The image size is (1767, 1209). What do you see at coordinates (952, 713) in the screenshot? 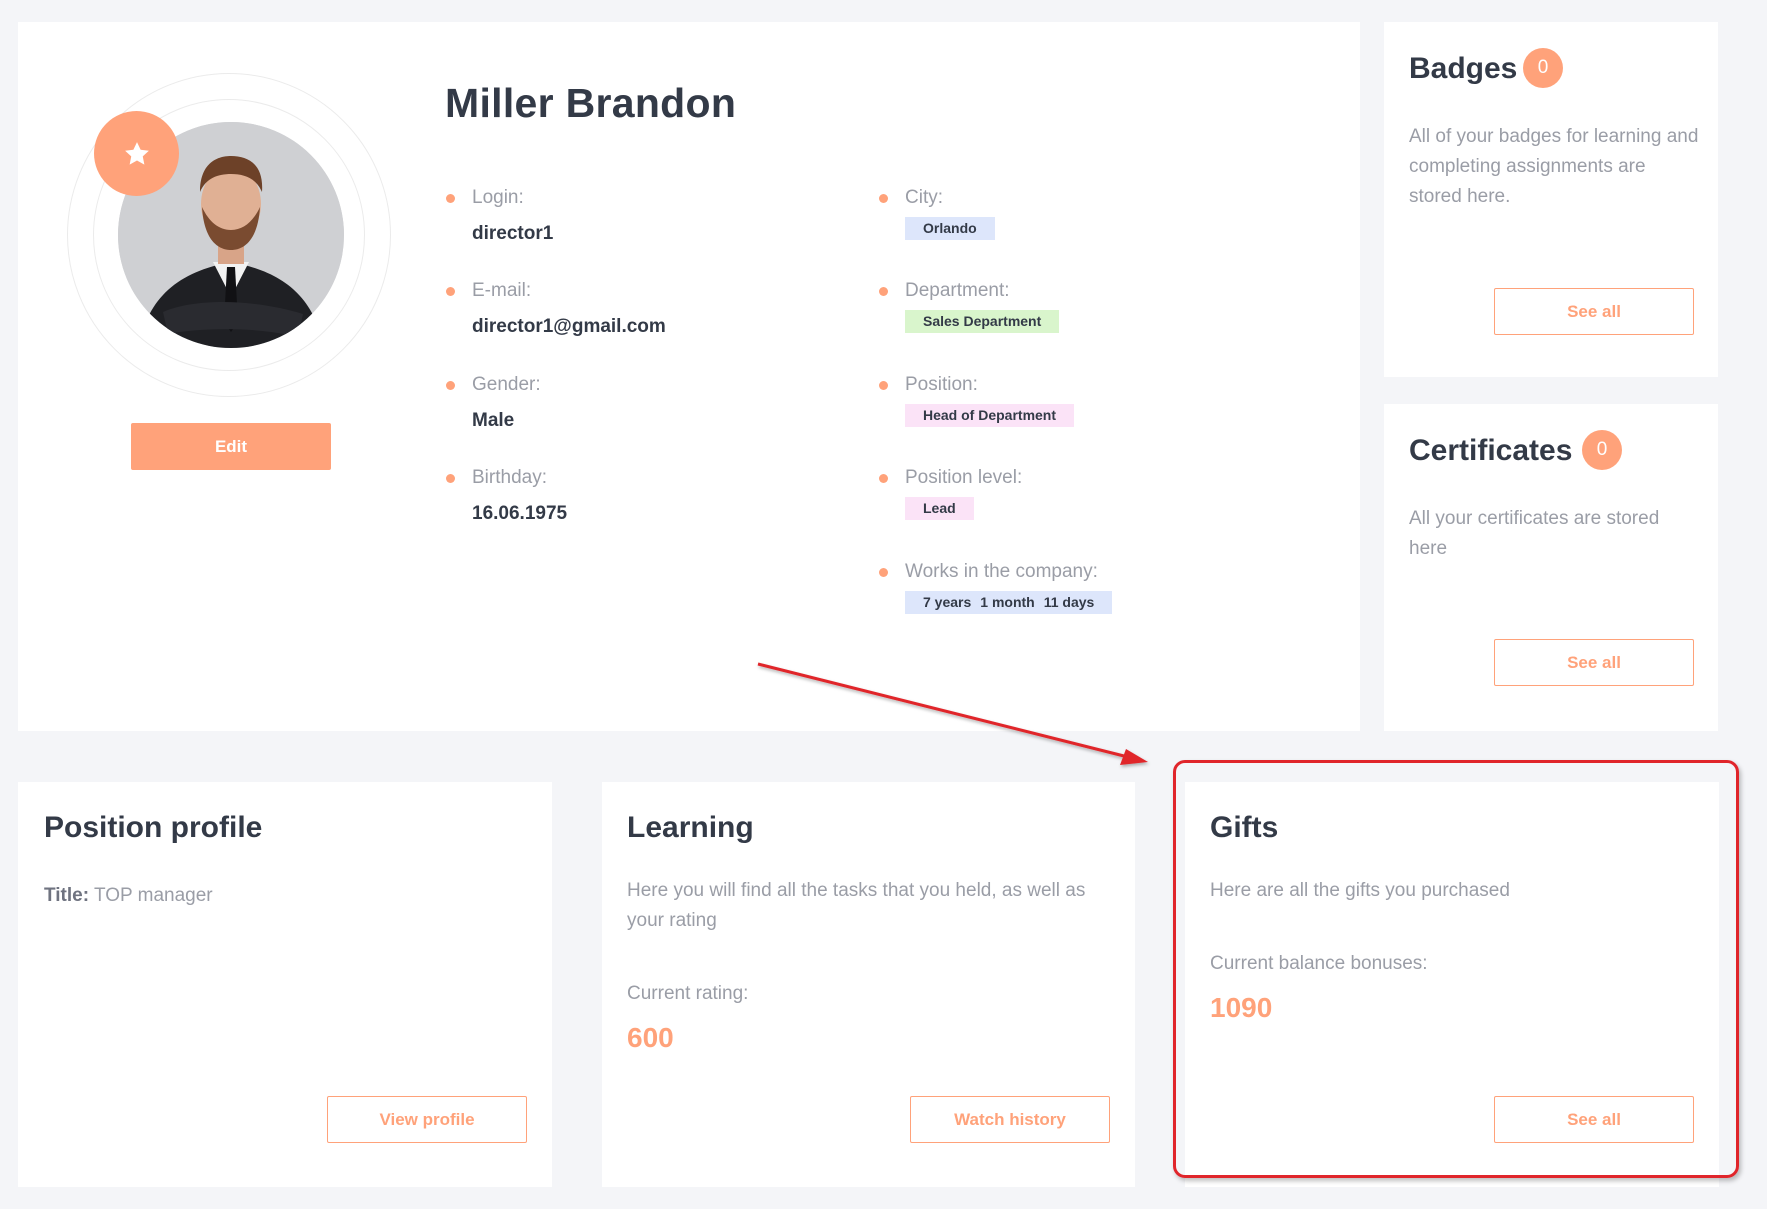
I see `annotation-arrow` at bounding box center [952, 713].